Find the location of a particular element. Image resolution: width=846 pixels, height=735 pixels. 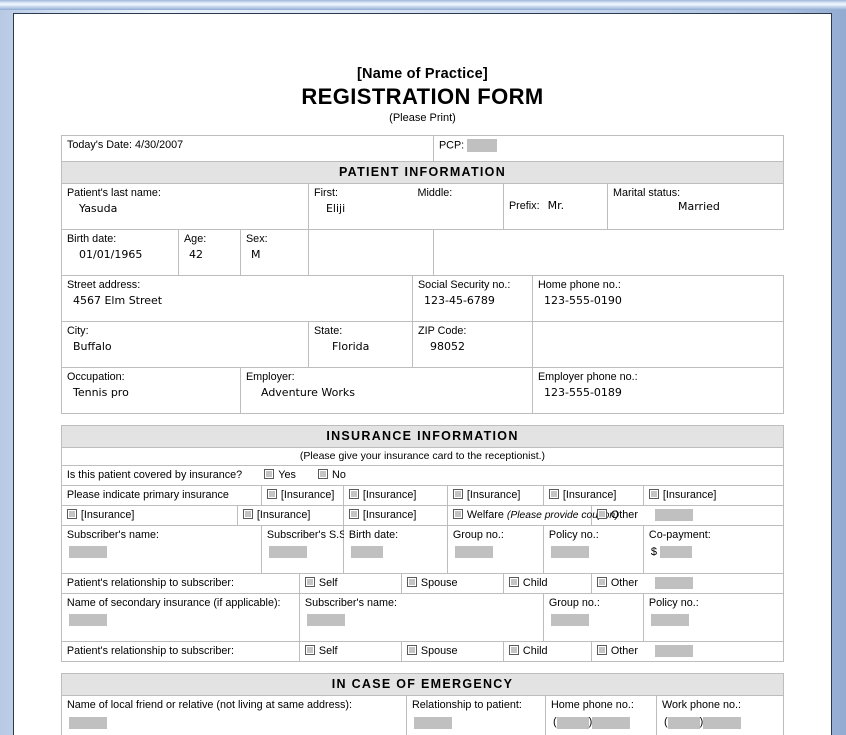

group-no-input is located at coordinates (473, 552).